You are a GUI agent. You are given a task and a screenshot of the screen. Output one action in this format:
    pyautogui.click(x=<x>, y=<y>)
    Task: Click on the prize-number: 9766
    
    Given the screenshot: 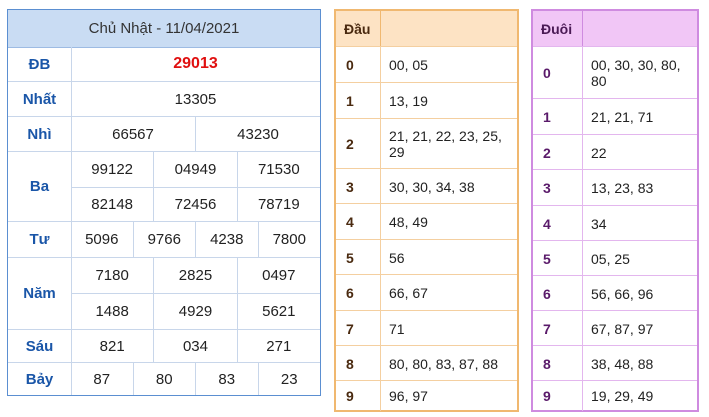 What is the action you would take?
    pyautogui.click(x=165, y=239)
    